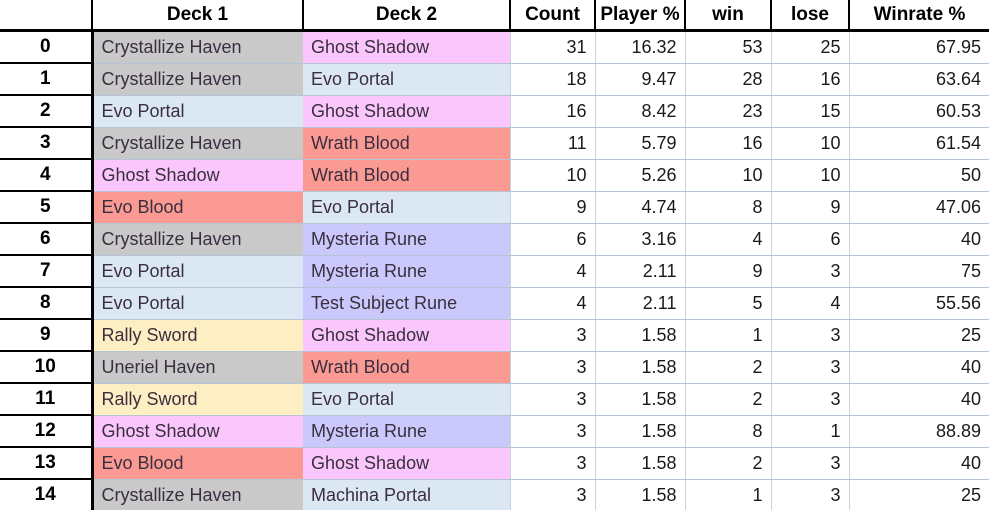 The image size is (989, 510). I want to click on win-cell: 4, so click(727, 239).